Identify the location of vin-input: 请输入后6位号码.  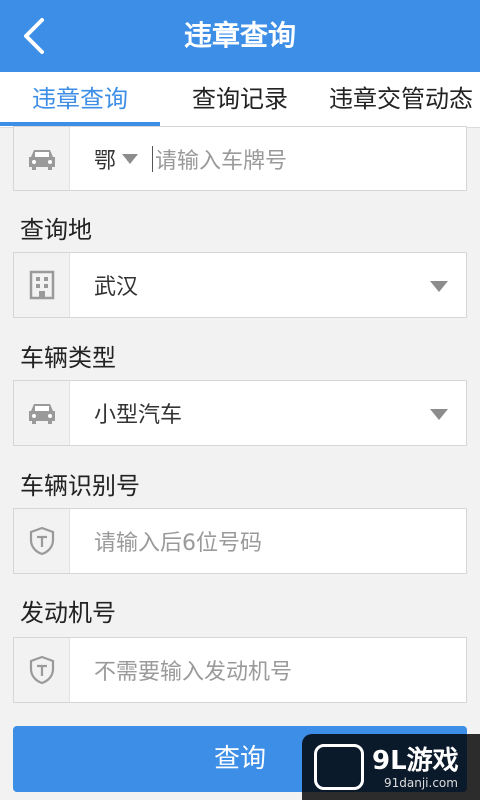
(240, 541).